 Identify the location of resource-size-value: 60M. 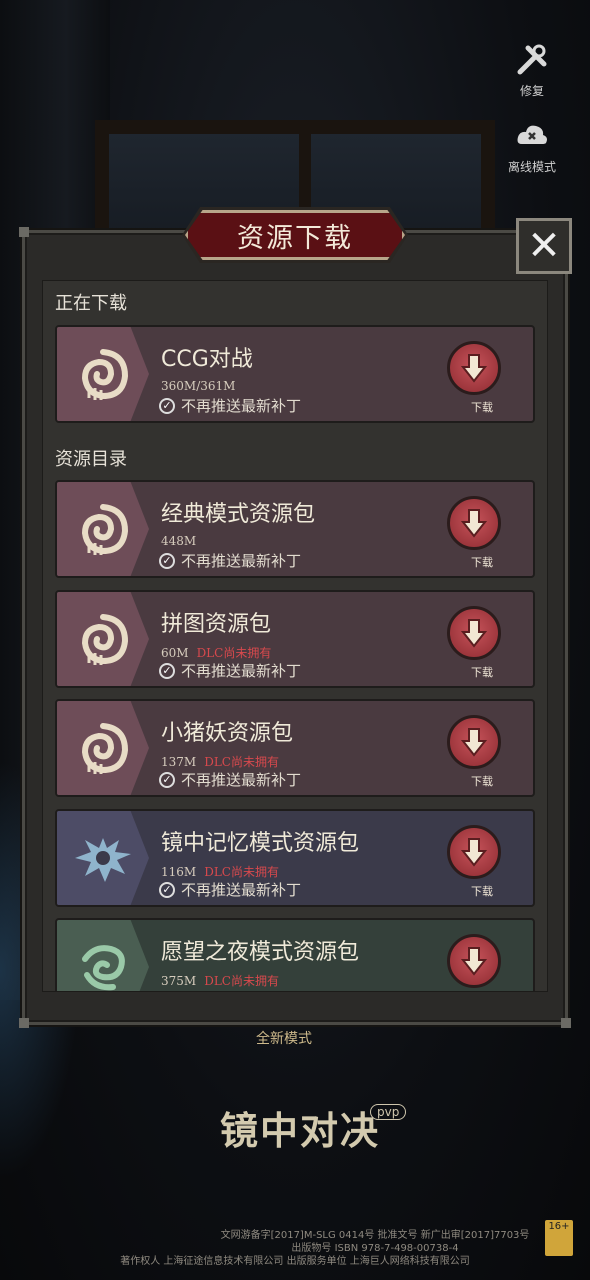
(175, 653).